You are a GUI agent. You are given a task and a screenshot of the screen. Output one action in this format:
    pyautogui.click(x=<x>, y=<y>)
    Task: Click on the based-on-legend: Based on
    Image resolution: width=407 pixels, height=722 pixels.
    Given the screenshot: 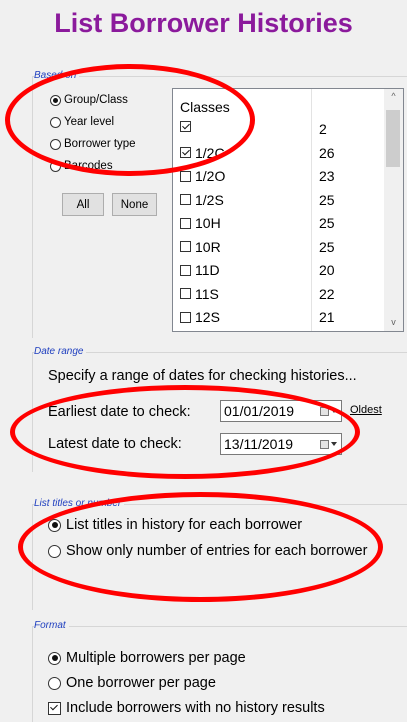 What is the action you would take?
    pyautogui.click(x=57, y=75)
    